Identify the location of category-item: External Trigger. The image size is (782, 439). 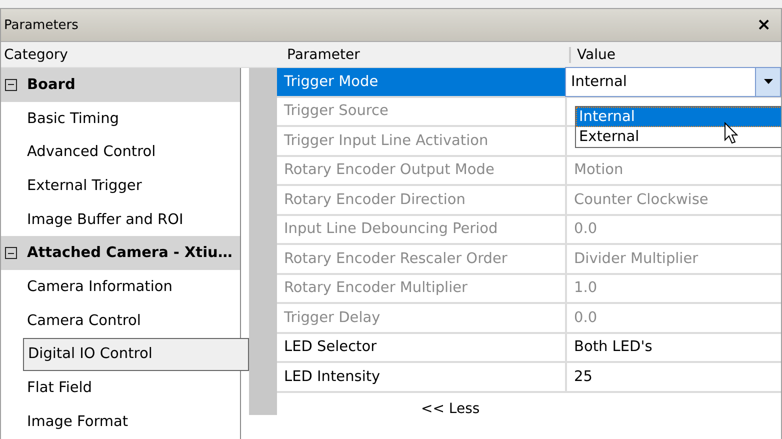
(120, 186).